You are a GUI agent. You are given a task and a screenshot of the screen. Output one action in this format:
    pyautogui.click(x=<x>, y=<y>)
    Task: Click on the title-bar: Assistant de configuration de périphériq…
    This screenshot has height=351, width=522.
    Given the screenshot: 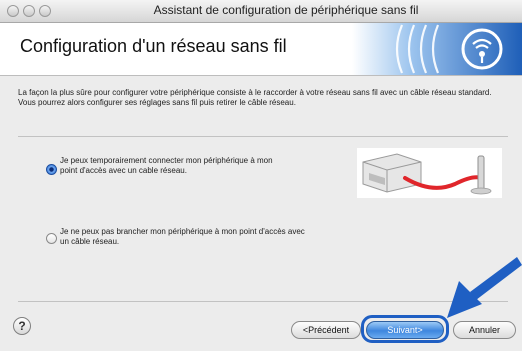 What is the action you would take?
    pyautogui.click(x=261, y=11)
    